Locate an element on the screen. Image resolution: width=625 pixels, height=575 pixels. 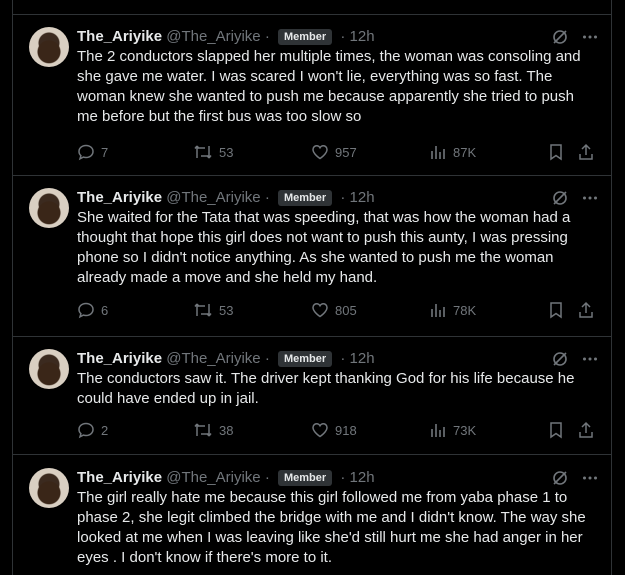
like-count: 957 is located at coordinates (346, 152).